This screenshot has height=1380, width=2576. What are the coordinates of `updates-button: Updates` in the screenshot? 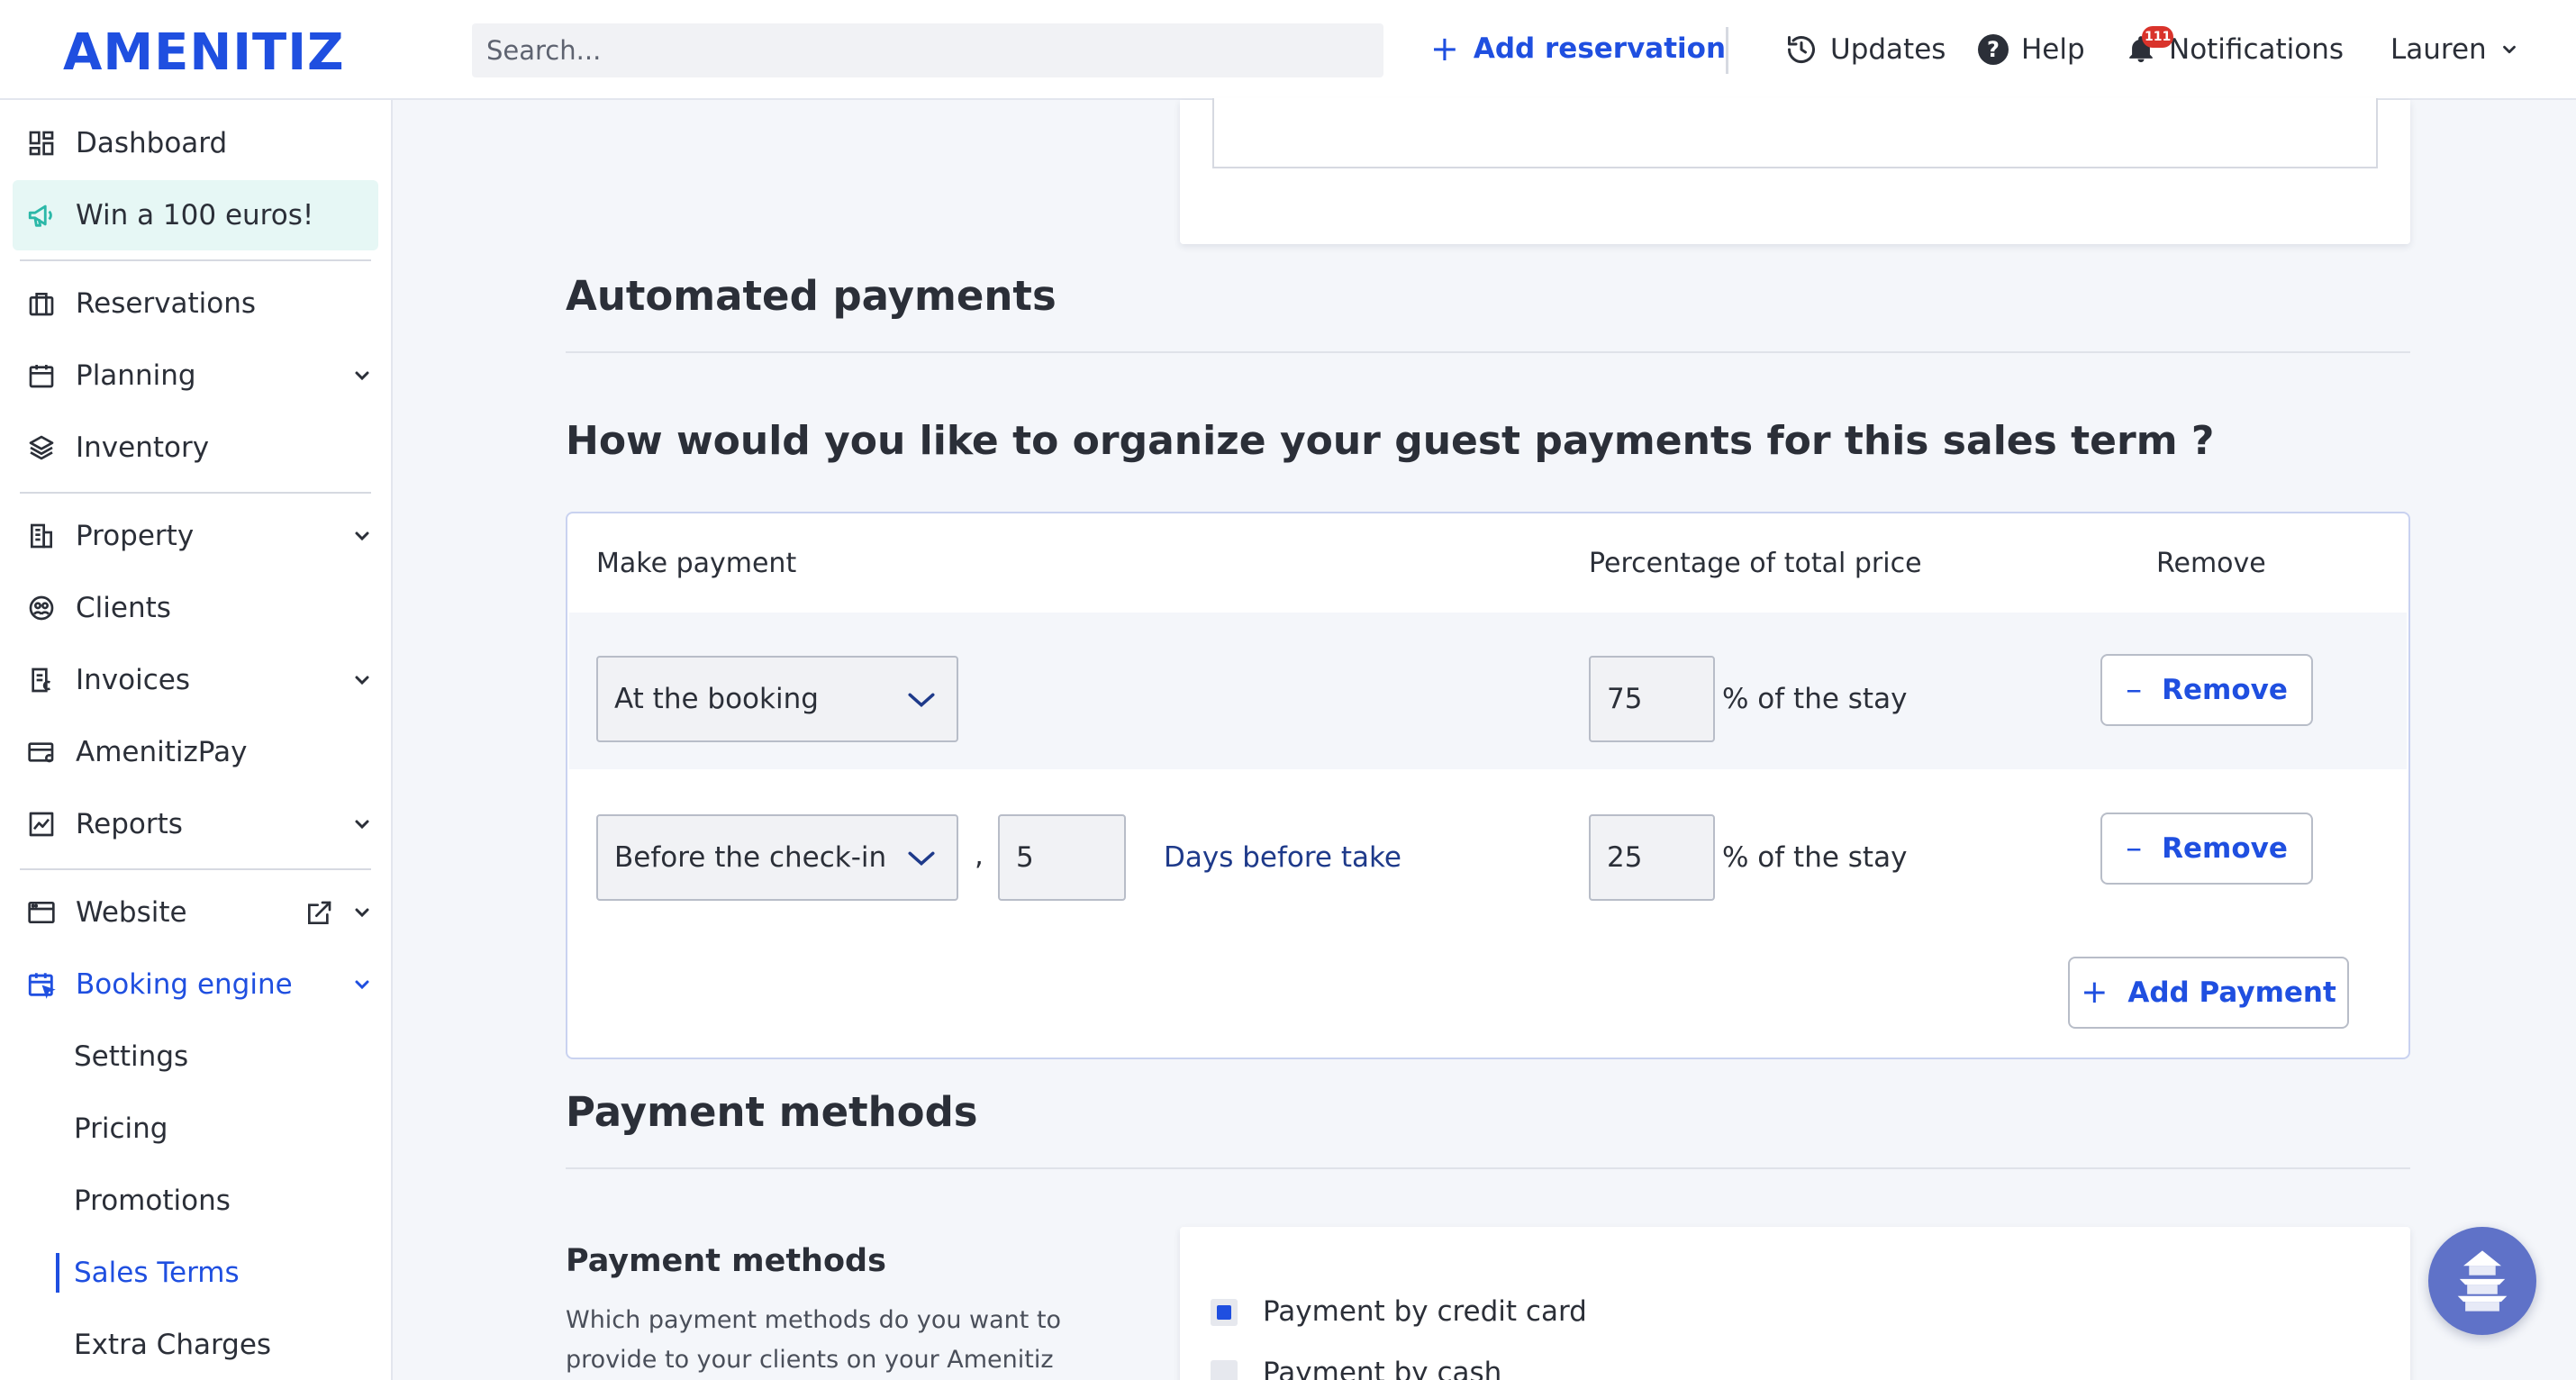 It's located at (1865, 49).